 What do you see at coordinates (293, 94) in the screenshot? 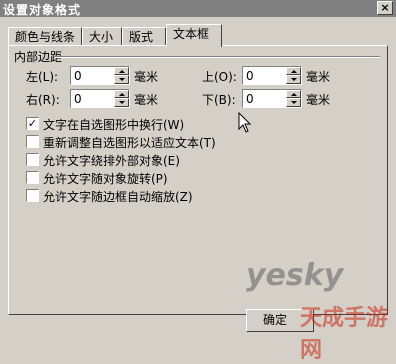
I see `bottom-margin-up-button` at bounding box center [293, 94].